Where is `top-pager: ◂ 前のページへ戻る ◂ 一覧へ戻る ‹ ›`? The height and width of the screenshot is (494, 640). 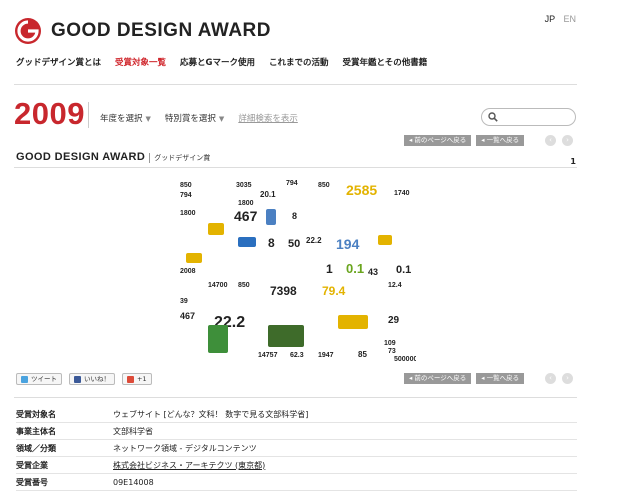
top-pager: ◂ 前のページへ戻る ◂ 一覧へ戻る ‹ › is located at coordinates (489, 140).